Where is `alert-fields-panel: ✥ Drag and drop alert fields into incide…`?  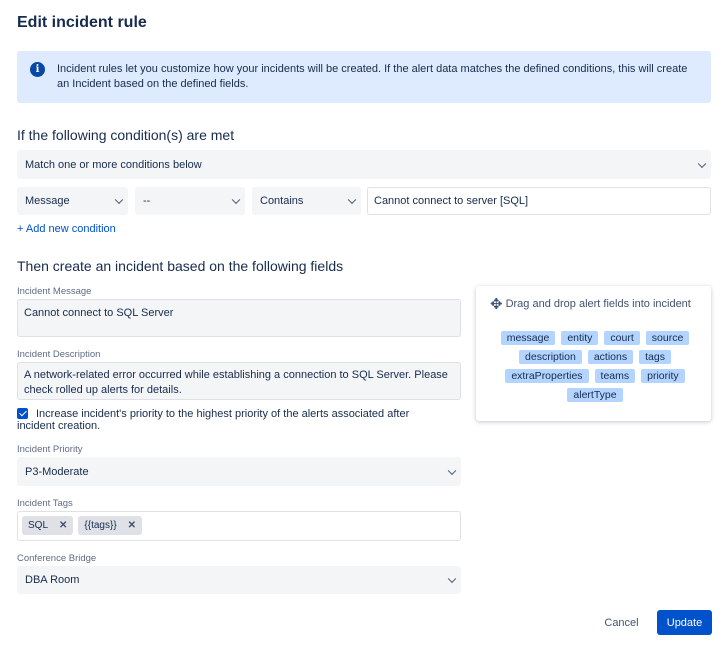 alert-fields-panel: ✥ Drag and drop alert fields into incide… is located at coordinates (593, 353).